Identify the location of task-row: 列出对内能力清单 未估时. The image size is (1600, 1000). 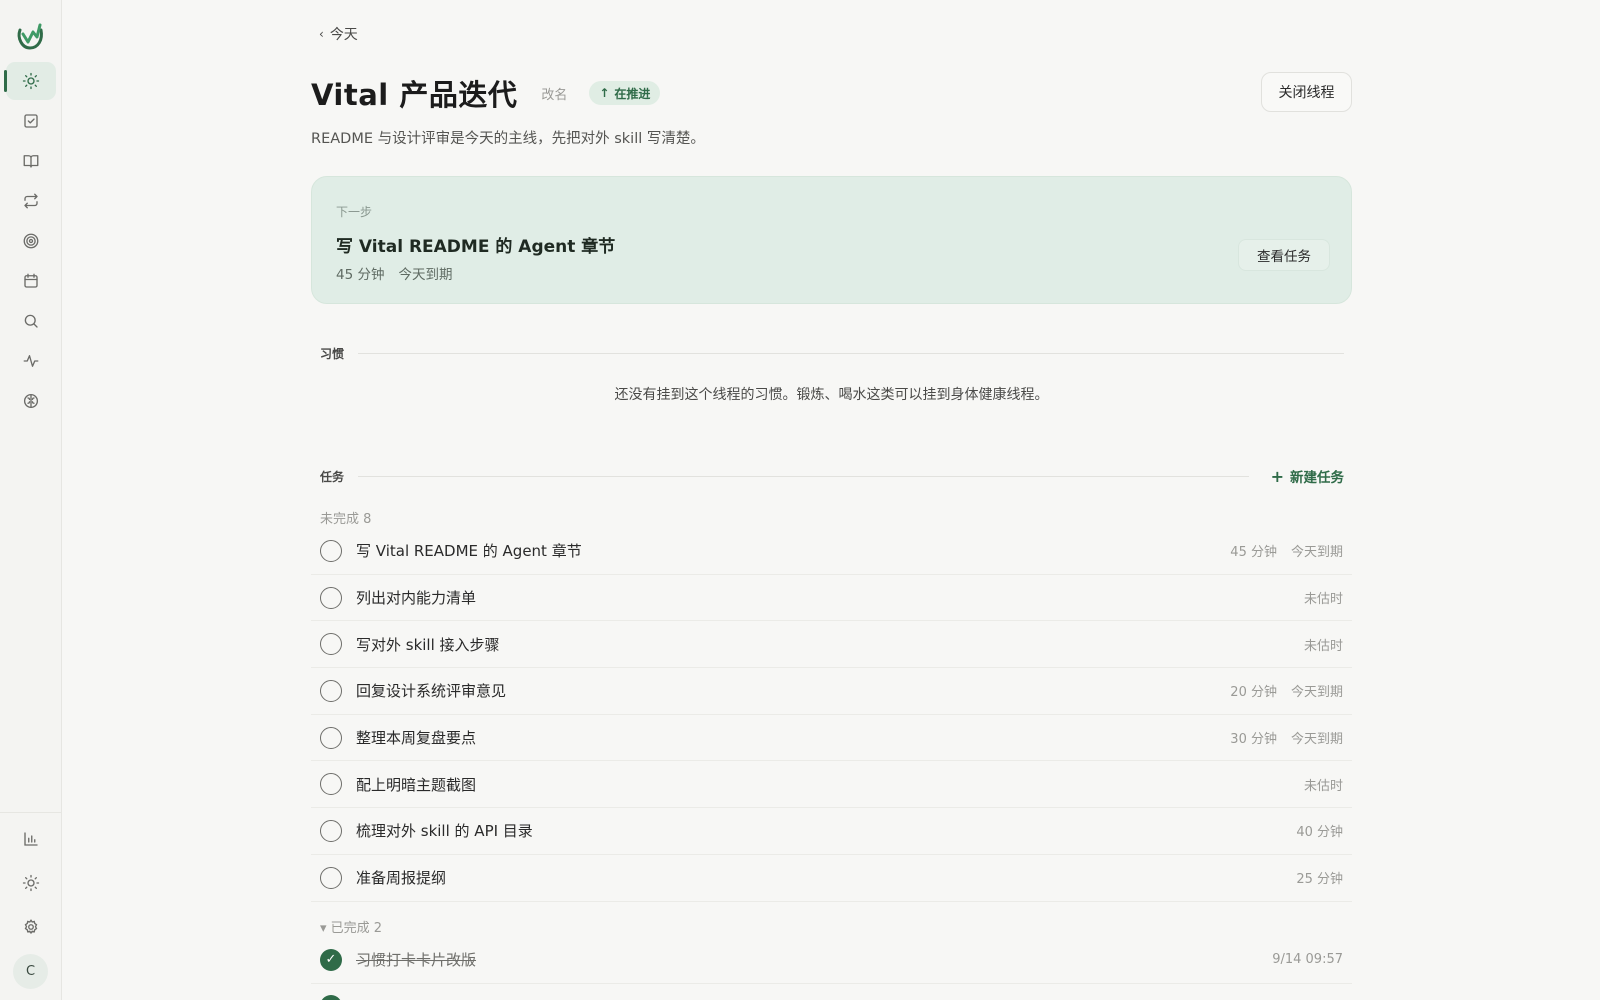
(831, 598).